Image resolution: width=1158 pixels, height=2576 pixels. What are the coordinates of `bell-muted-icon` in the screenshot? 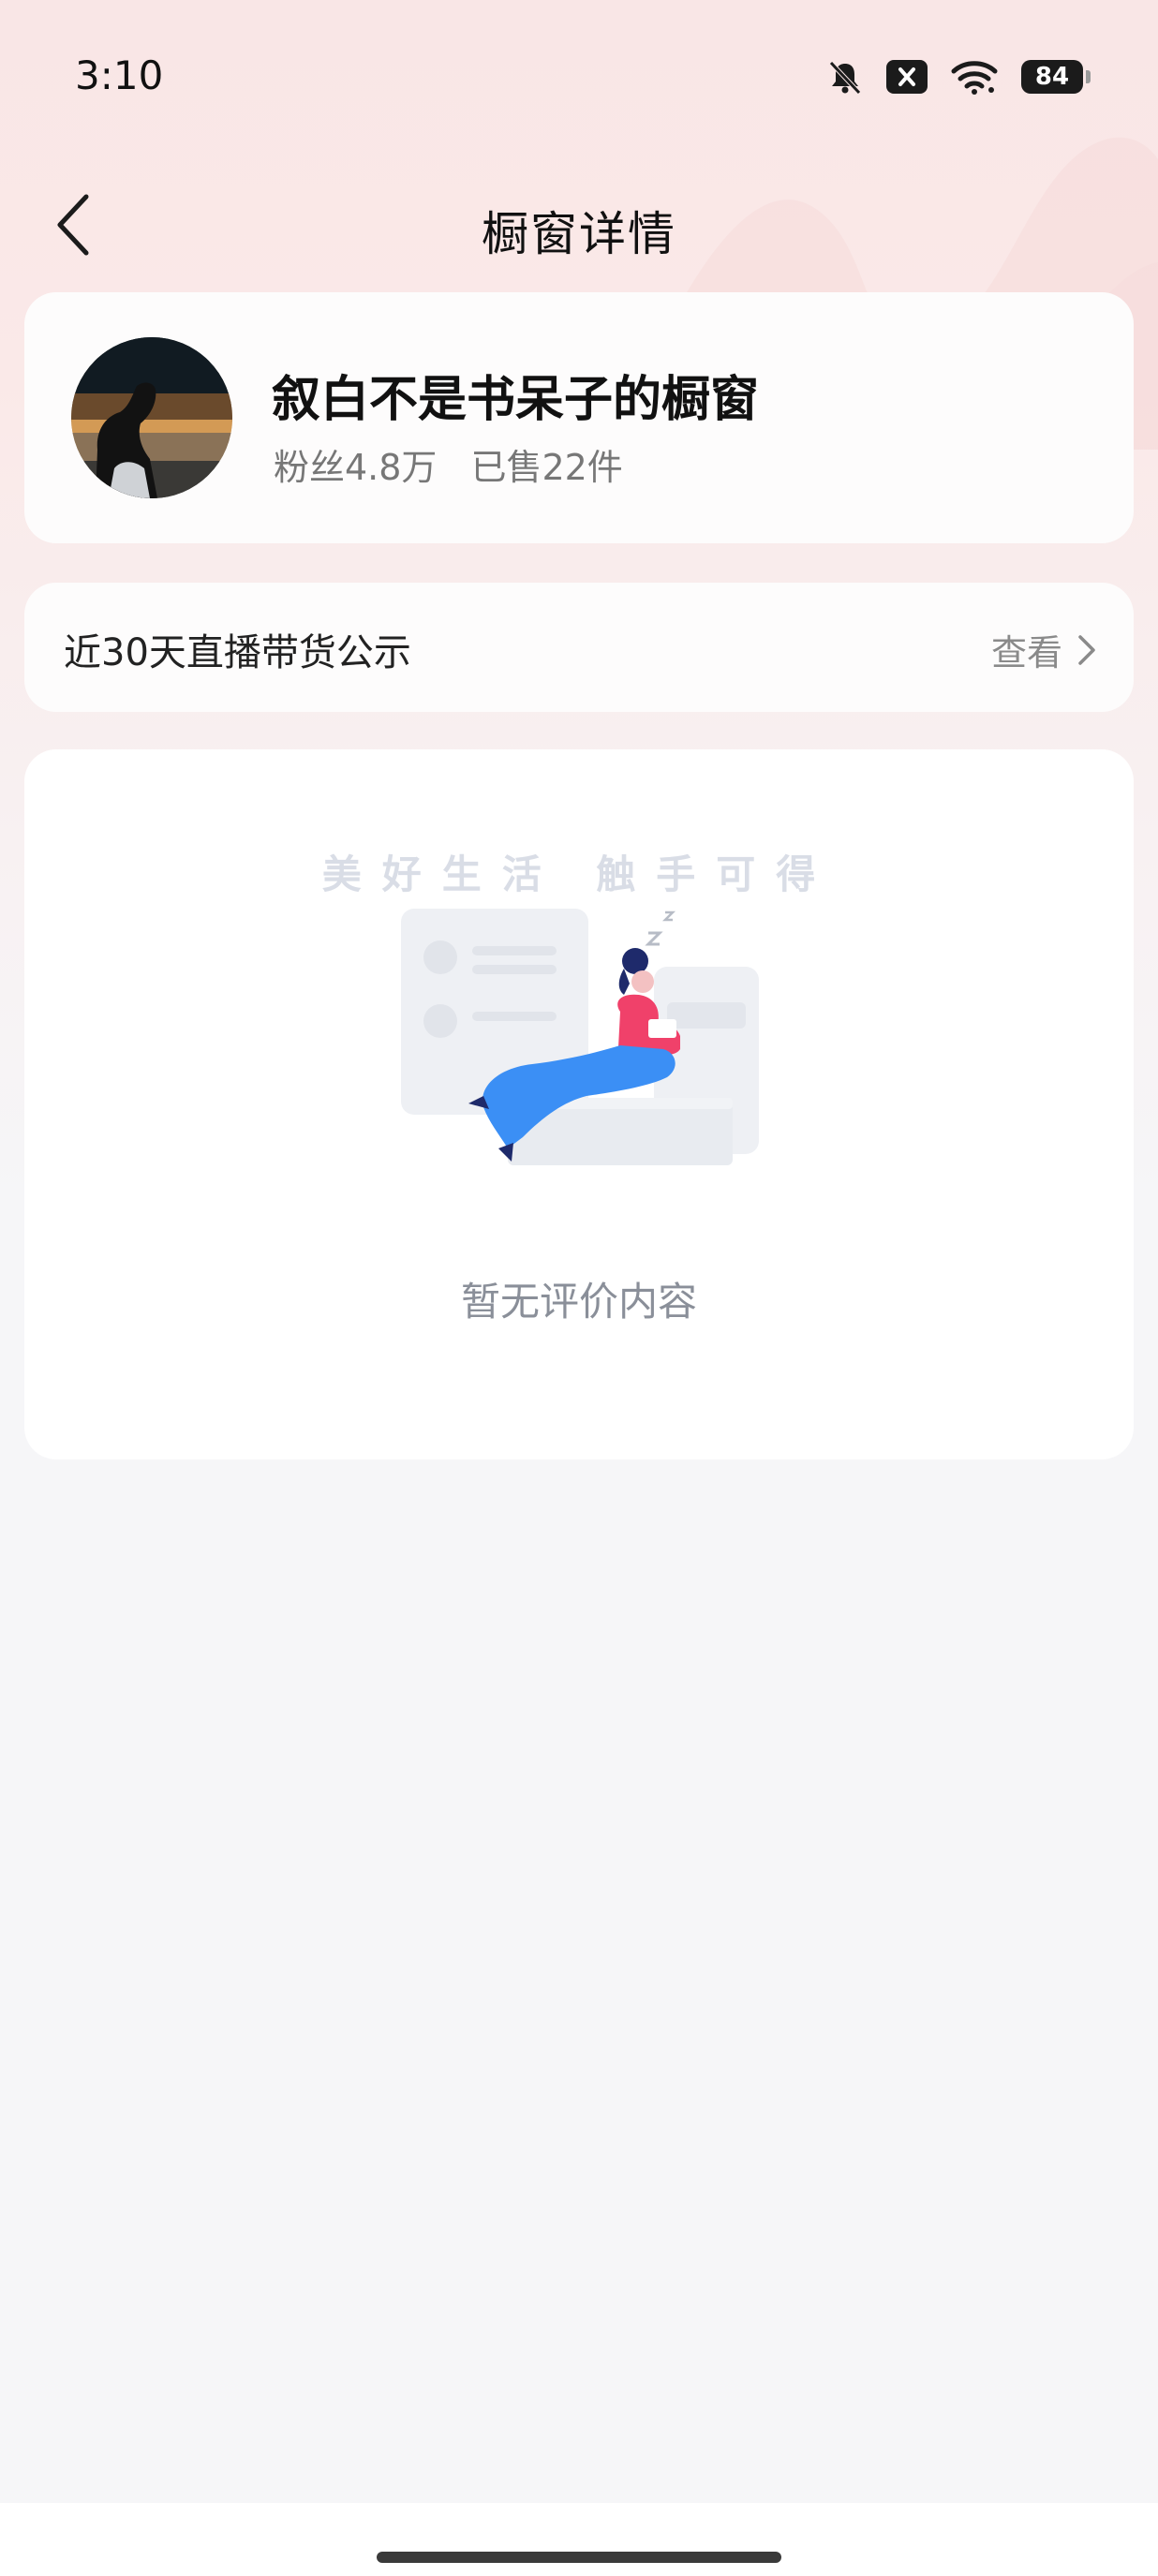 It's located at (845, 78).